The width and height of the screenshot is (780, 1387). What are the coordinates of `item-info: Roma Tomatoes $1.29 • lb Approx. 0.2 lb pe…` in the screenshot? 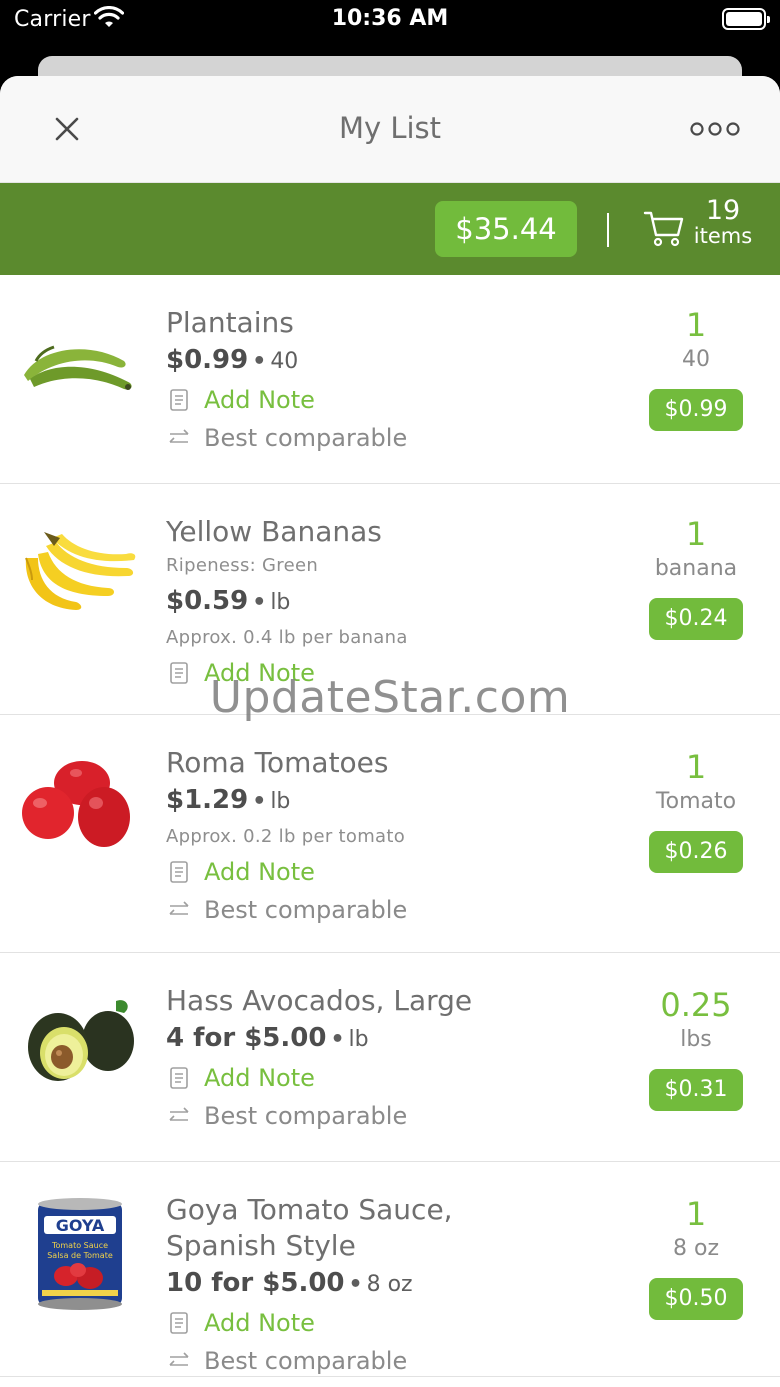 It's located at (398, 837).